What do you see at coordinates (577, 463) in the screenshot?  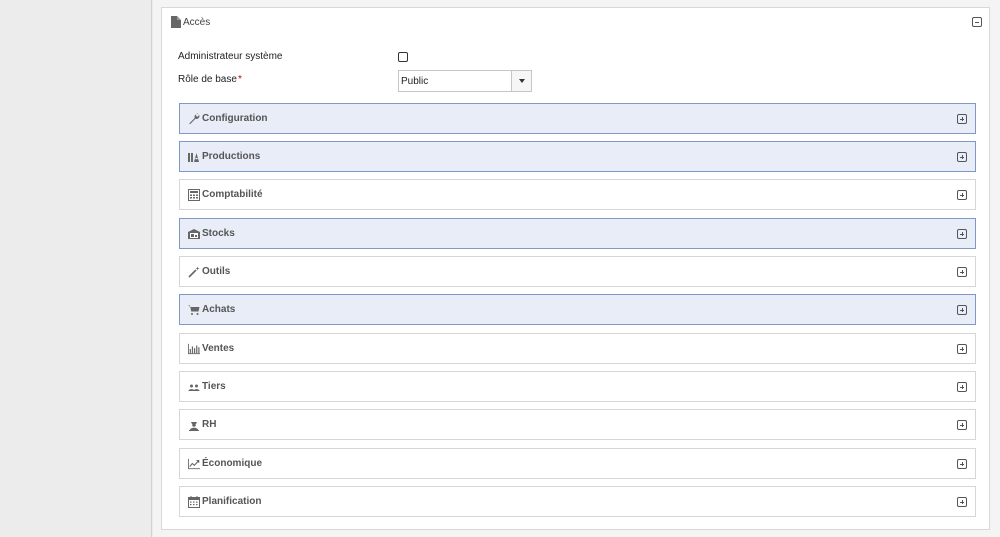 I see `section-economique: Économique` at bounding box center [577, 463].